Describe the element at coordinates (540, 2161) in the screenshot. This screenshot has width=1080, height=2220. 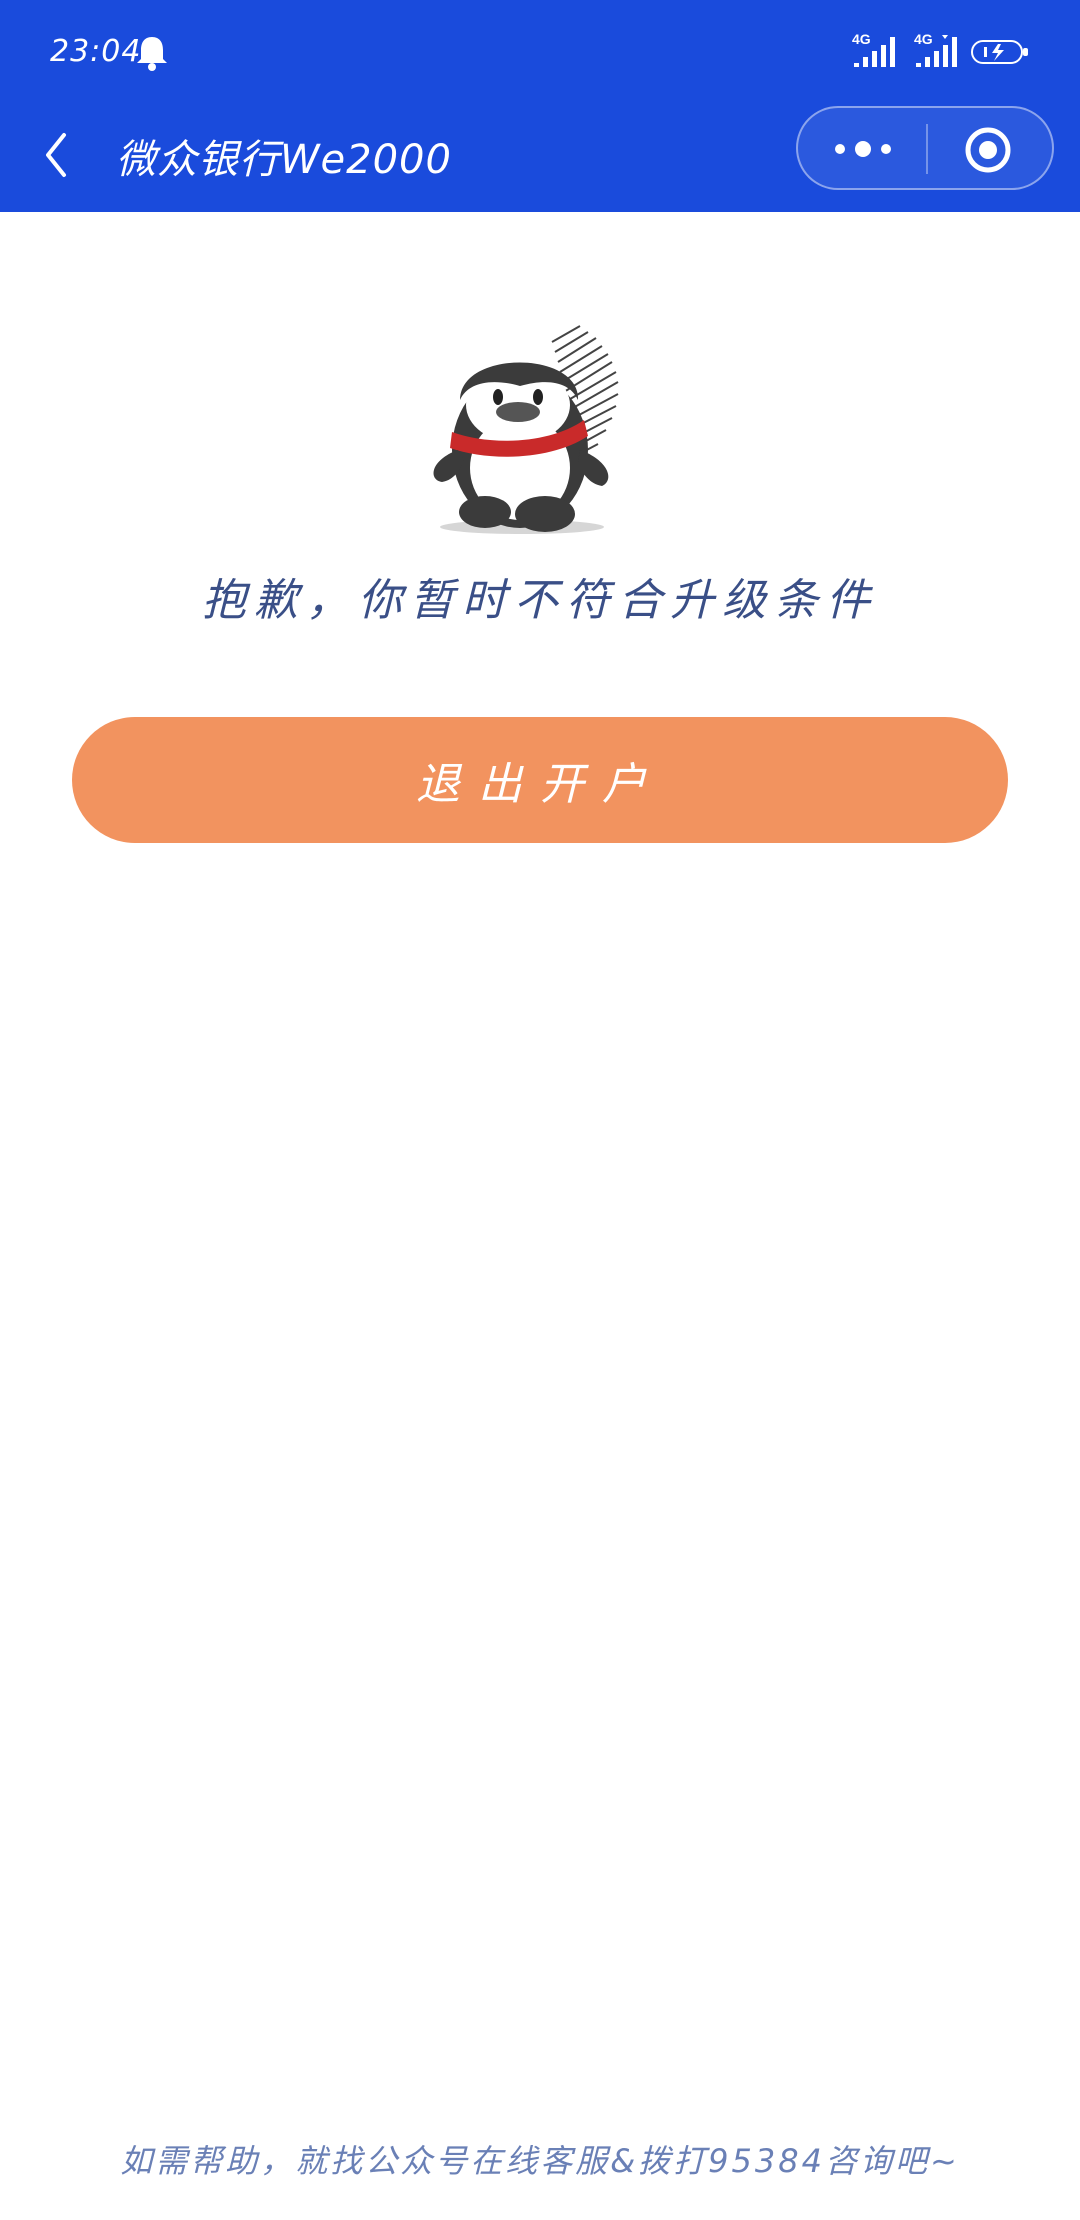
I see `help-footer-text: 如需帮助，就找公众号在线客服&拨打95384咨询吧~` at that location.